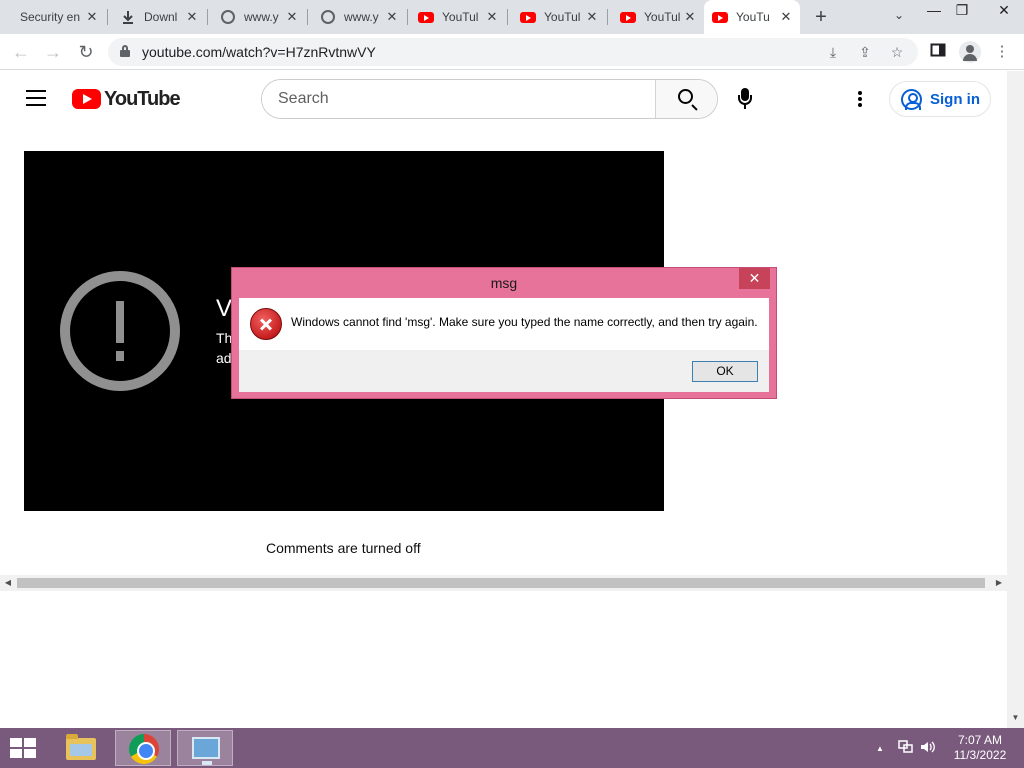  I want to click on search-button, so click(686, 99).